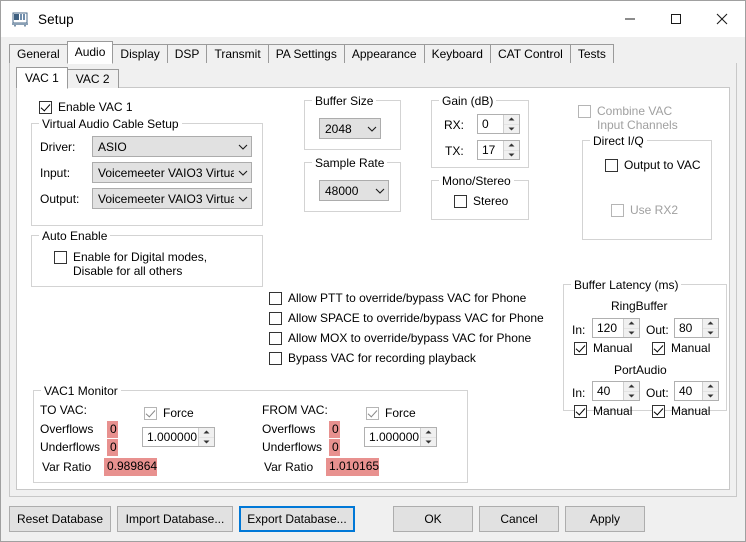 The width and height of the screenshot is (746, 542). Describe the element at coordinates (38, 53) in the screenshot. I see `tab-general: General` at that location.